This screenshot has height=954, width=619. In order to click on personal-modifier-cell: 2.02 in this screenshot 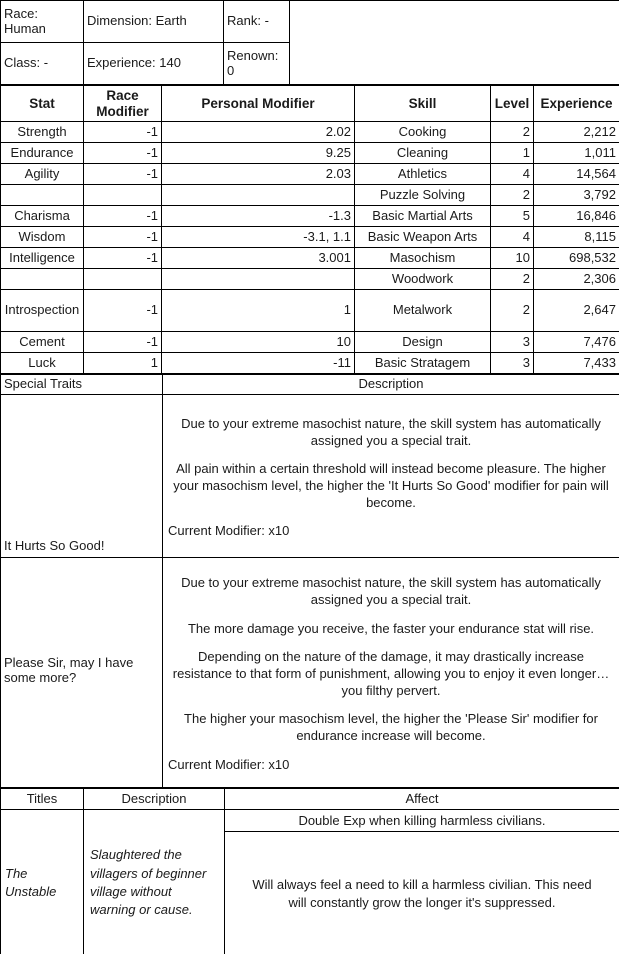, I will do `click(258, 132)`.